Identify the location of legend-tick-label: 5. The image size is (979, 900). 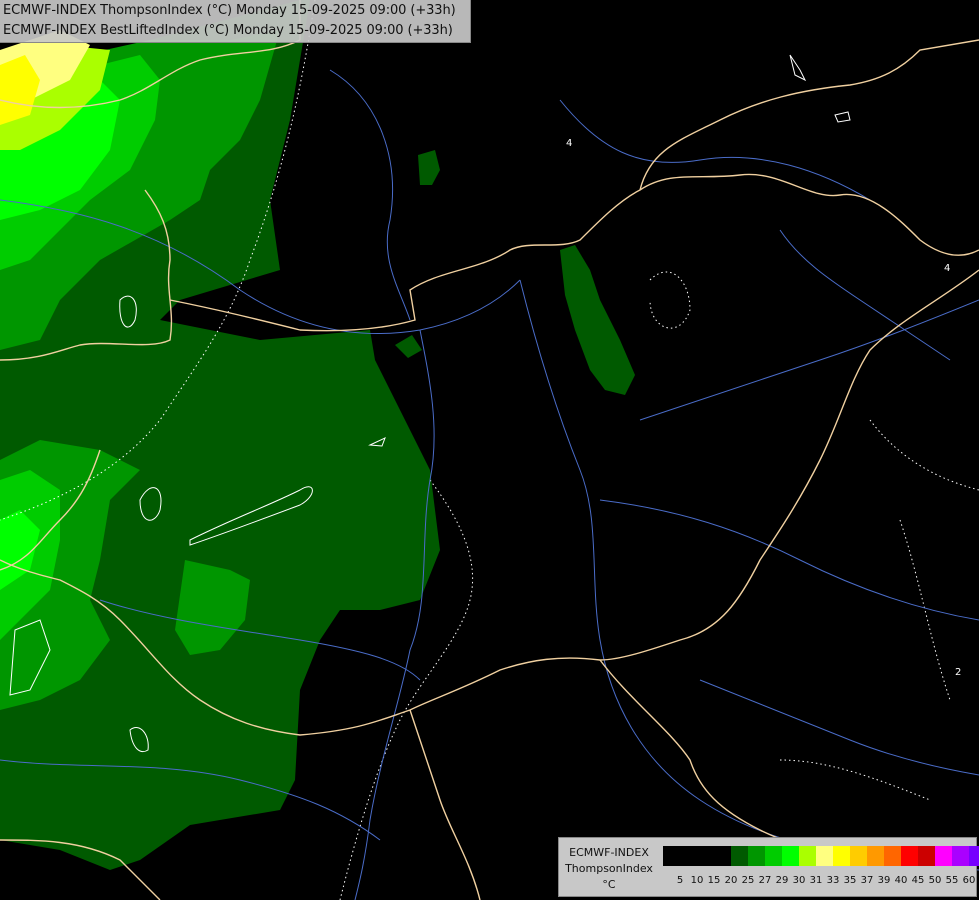
(680, 880).